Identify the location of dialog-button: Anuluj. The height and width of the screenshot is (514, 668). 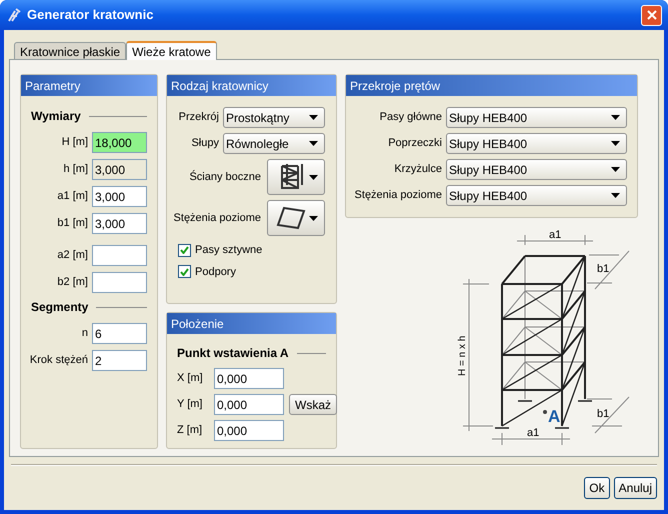
(635, 488).